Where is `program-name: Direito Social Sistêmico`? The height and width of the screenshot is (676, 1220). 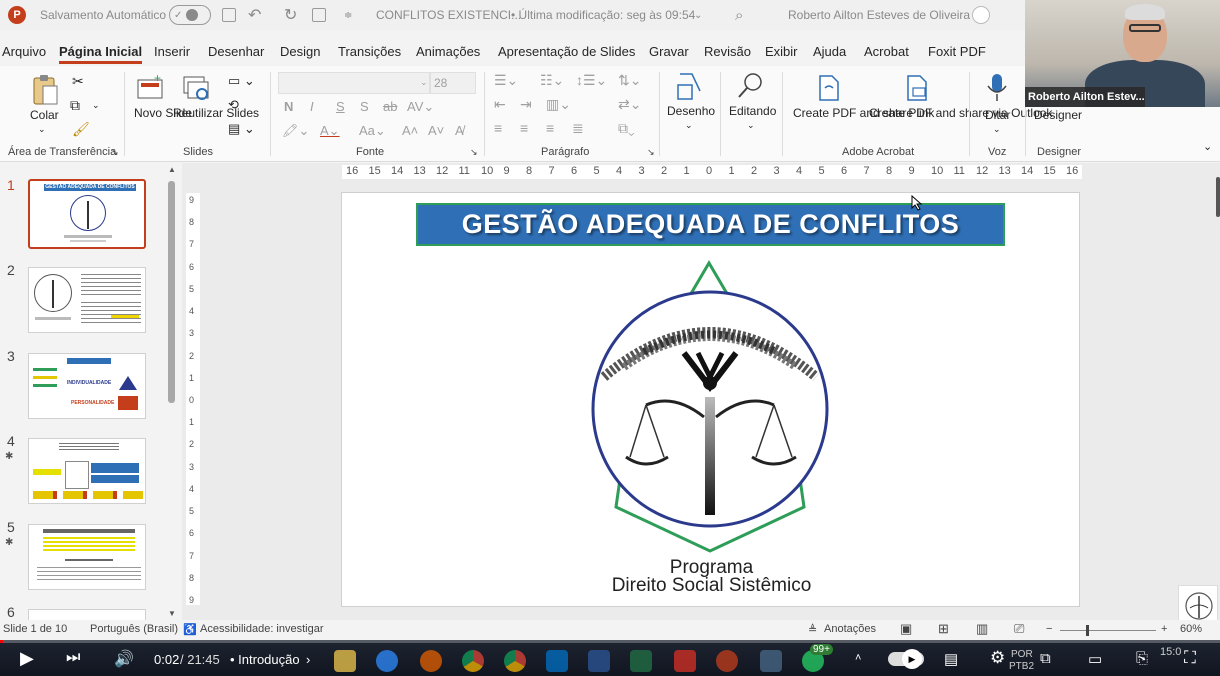
program-name: Direito Social Sistêmico is located at coordinates (711, 586).